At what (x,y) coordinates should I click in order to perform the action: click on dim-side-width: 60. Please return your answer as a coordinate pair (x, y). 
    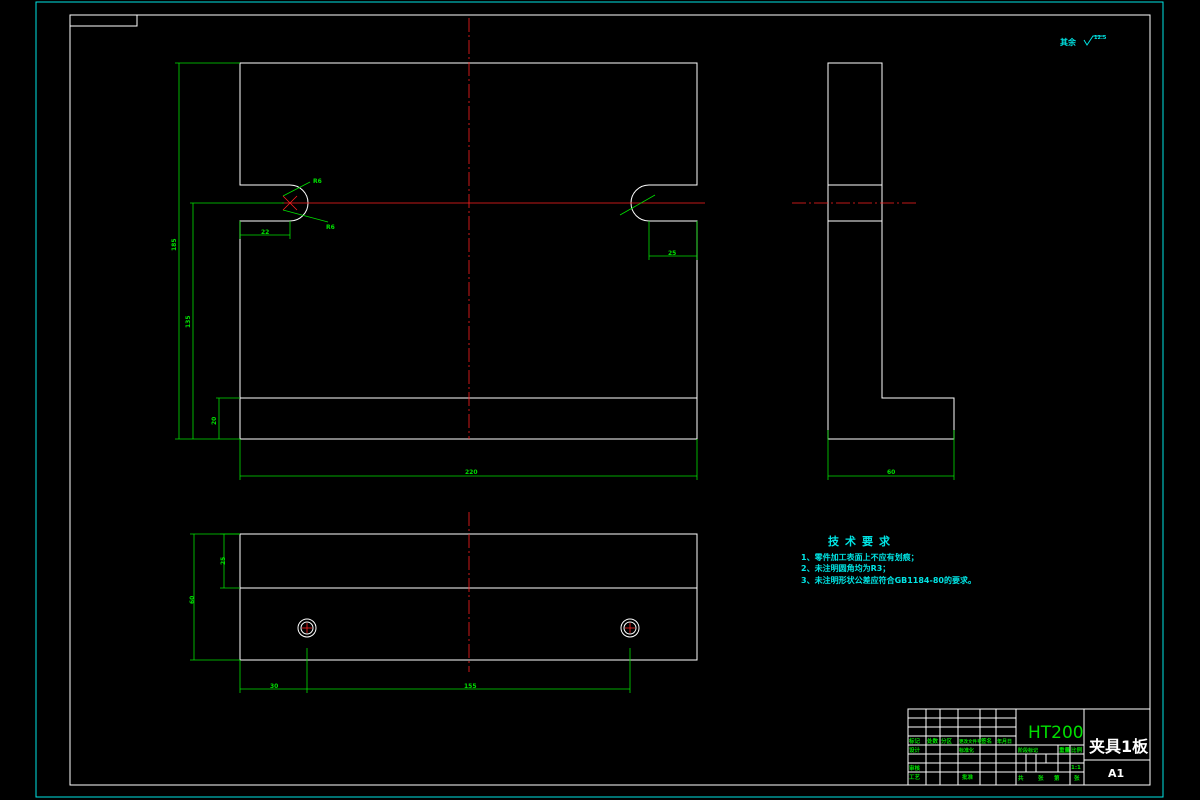
    Looking at the image, I should click on (891, 472).